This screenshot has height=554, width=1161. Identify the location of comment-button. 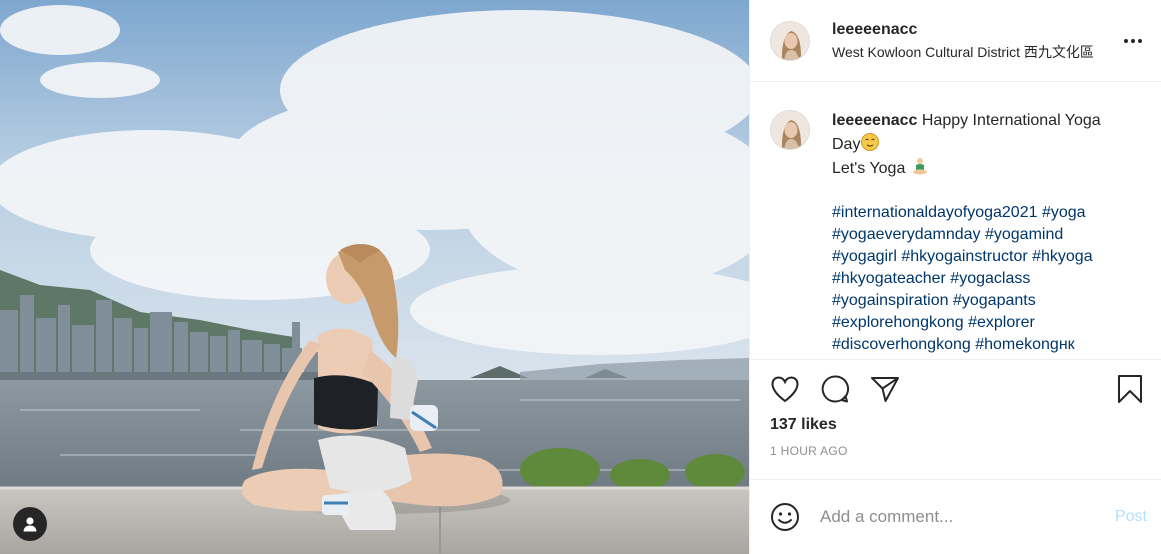
(835, 389).